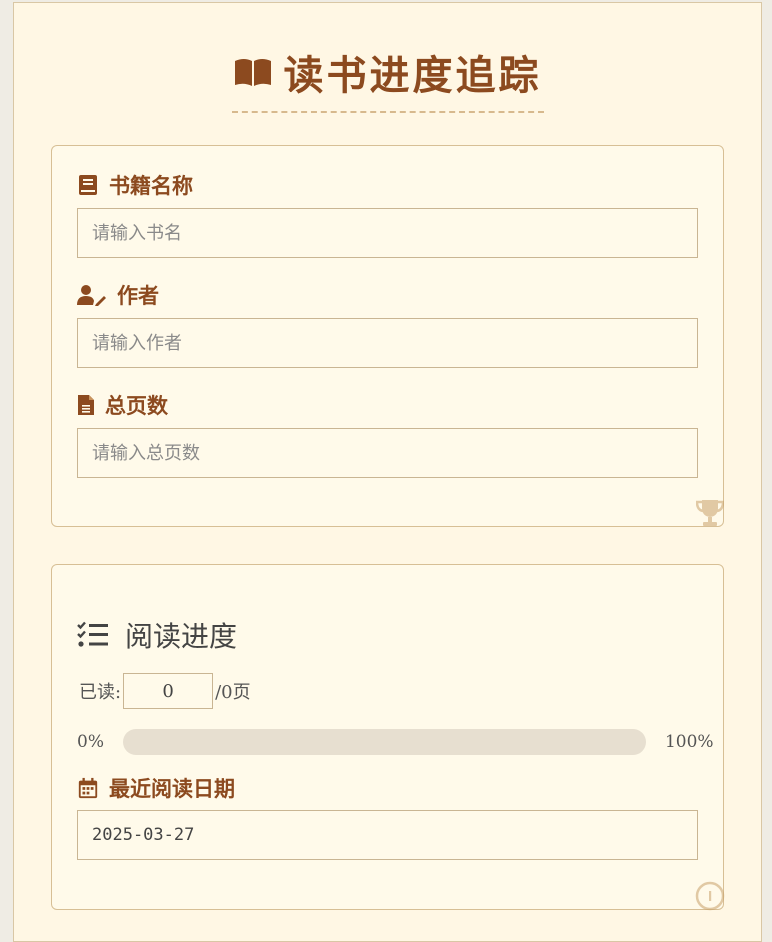  I want to click on pages-read-input, so click(168, 691).